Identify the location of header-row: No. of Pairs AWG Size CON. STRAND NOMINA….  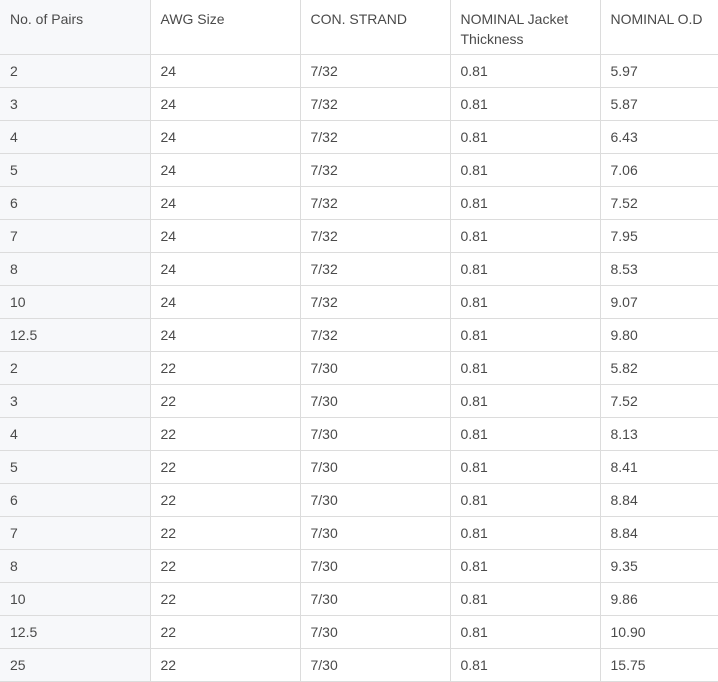
(359, 27).